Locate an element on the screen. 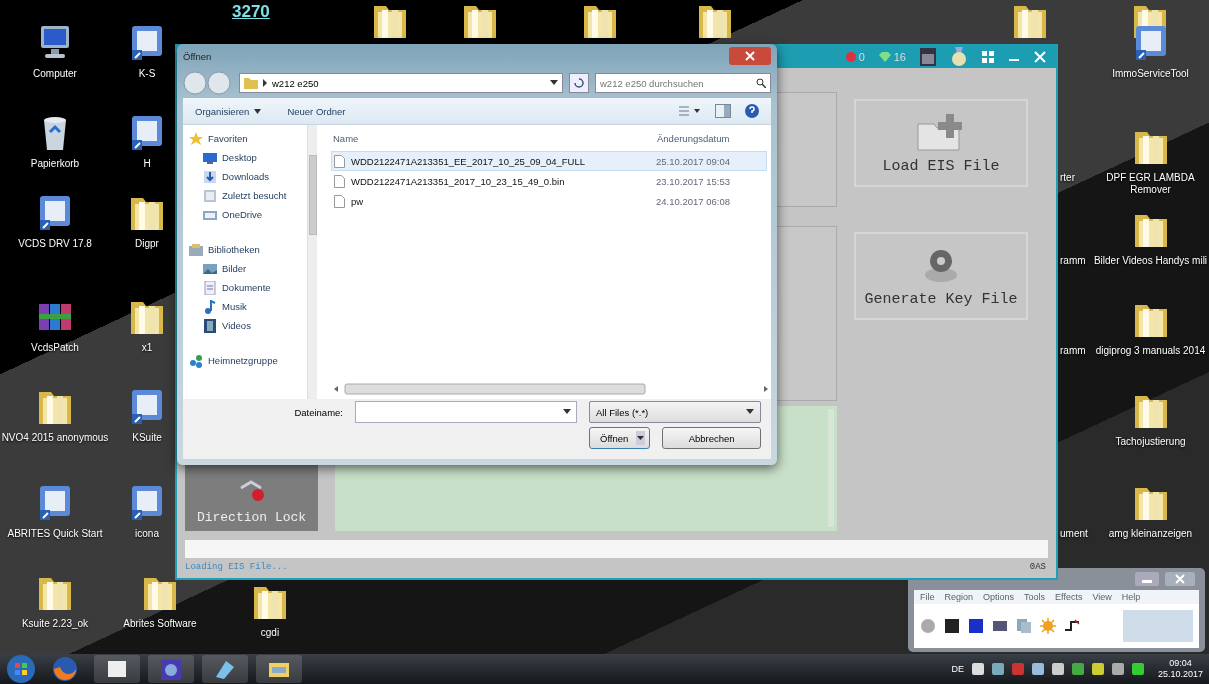  icon-label: VCDS DRV 17.8 is located at coordinates (55, 244).